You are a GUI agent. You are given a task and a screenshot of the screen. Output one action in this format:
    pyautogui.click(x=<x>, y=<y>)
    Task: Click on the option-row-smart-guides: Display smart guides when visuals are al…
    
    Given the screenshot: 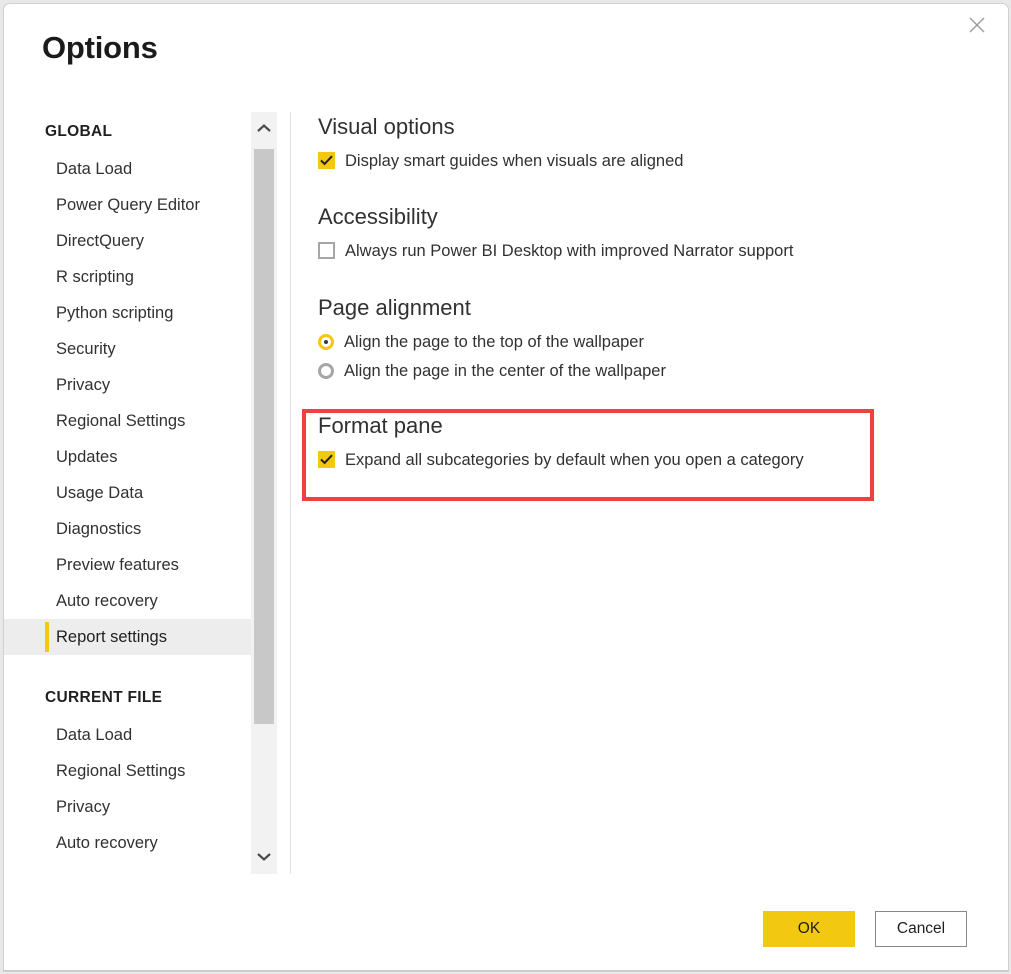 What is the action you would take?
    pyautogui.click(x=500, y=161)
    